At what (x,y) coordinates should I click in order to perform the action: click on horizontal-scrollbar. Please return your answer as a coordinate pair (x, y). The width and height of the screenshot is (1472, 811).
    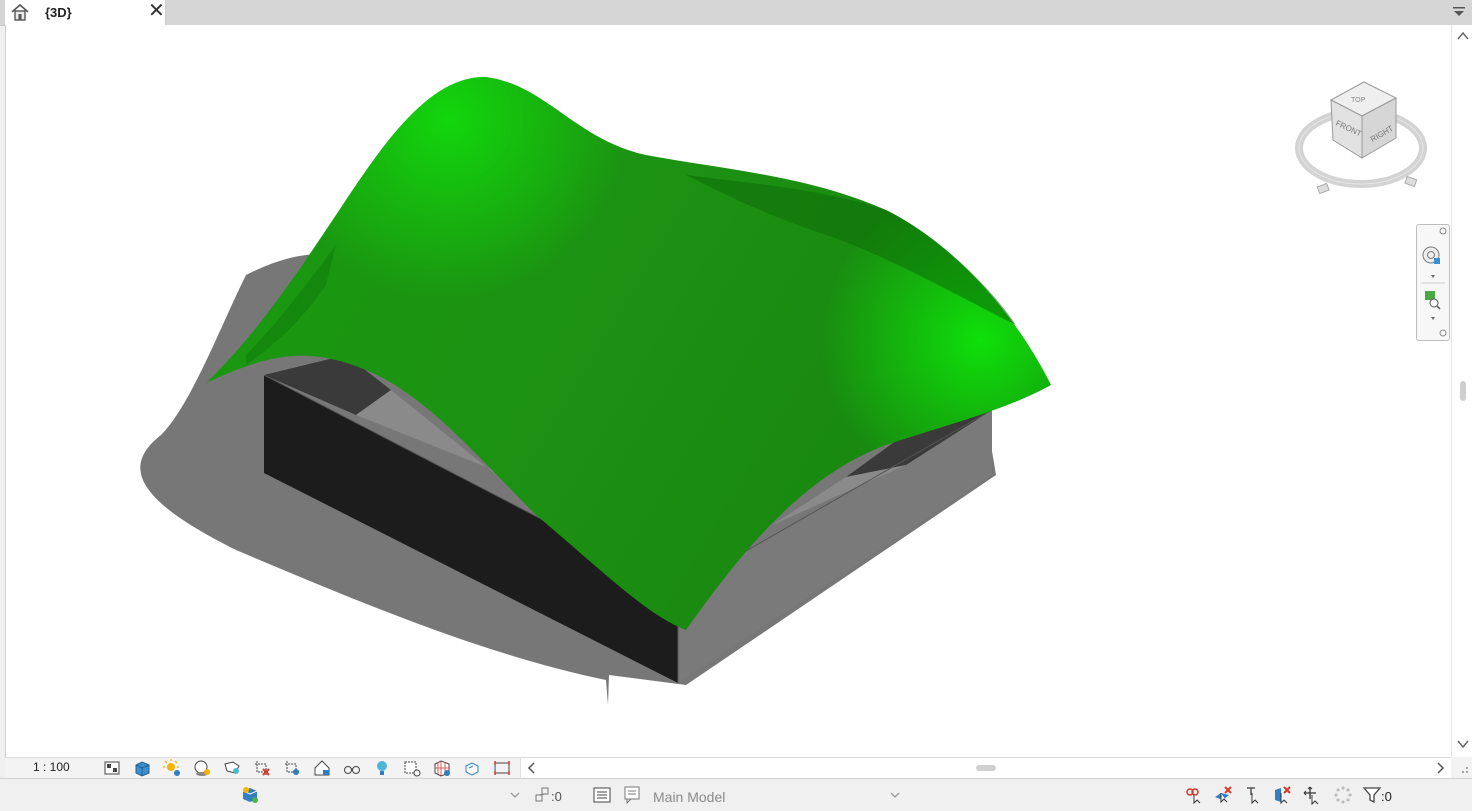
    Looking at the image, I should click on (986, 768).